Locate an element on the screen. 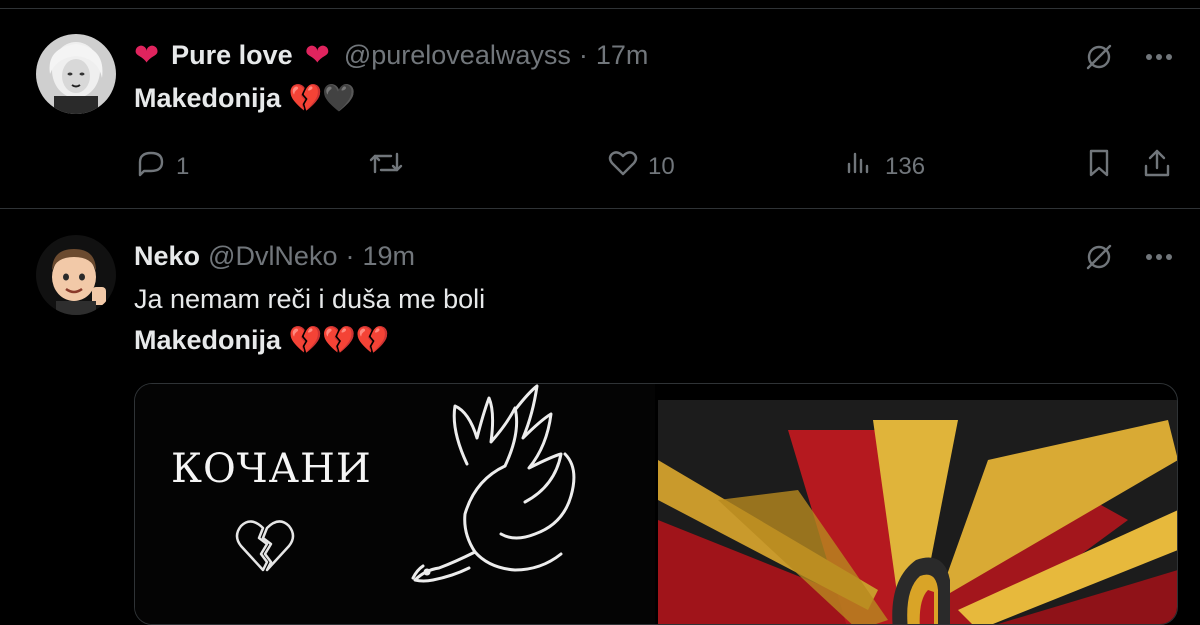 The image size is (1200, 625). handle: @DvlNeko is located at coordinates (272, 256).